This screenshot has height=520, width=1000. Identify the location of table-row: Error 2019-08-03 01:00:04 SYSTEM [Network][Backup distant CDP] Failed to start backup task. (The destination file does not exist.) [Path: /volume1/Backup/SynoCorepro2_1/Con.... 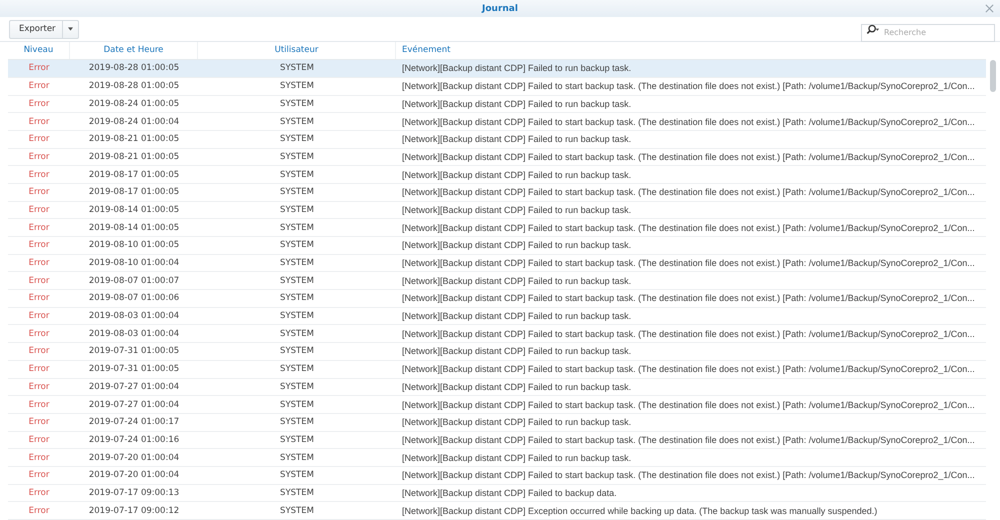
(497, 334).